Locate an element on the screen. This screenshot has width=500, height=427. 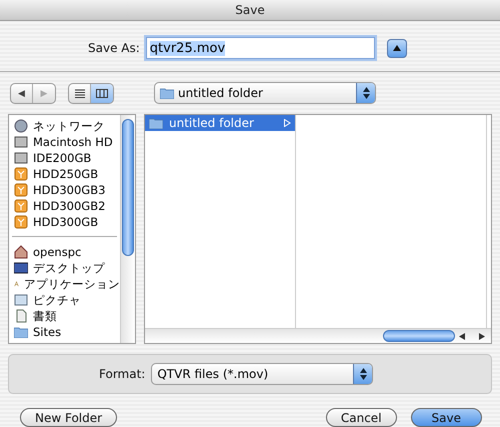
sidebar-item: HDD300GB3 is located at coordinates (64, 190).